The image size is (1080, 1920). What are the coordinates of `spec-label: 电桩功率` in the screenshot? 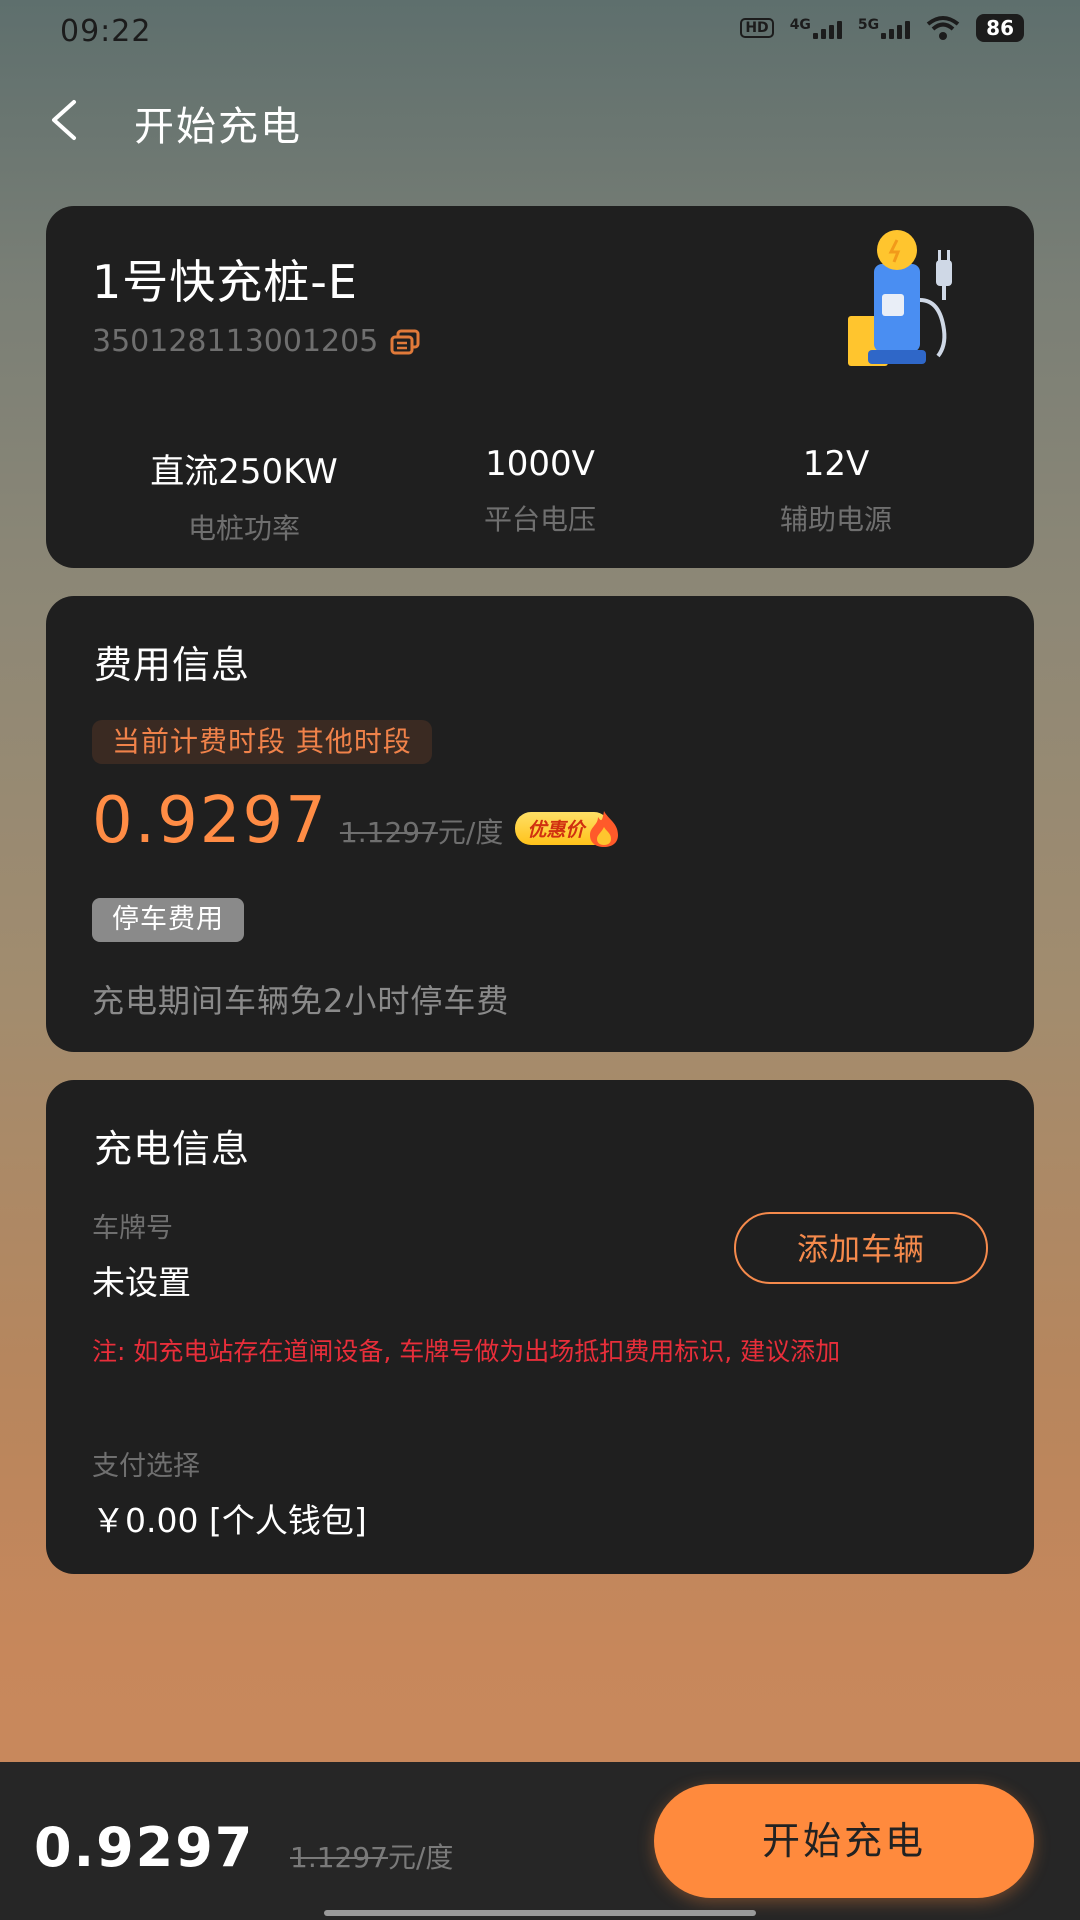 It's located at (243, 528).